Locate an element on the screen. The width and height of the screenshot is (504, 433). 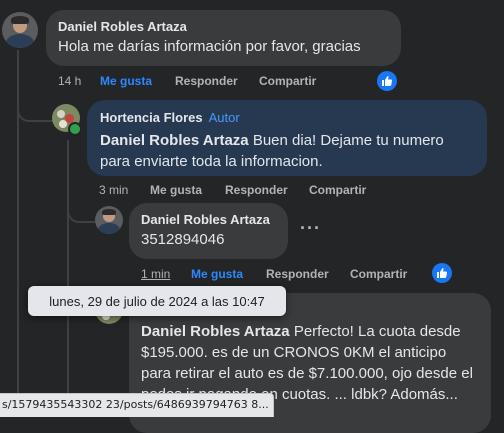
comment-actions: 3 min Me gusta Responder Compartir is located at coordinates (232, 190).